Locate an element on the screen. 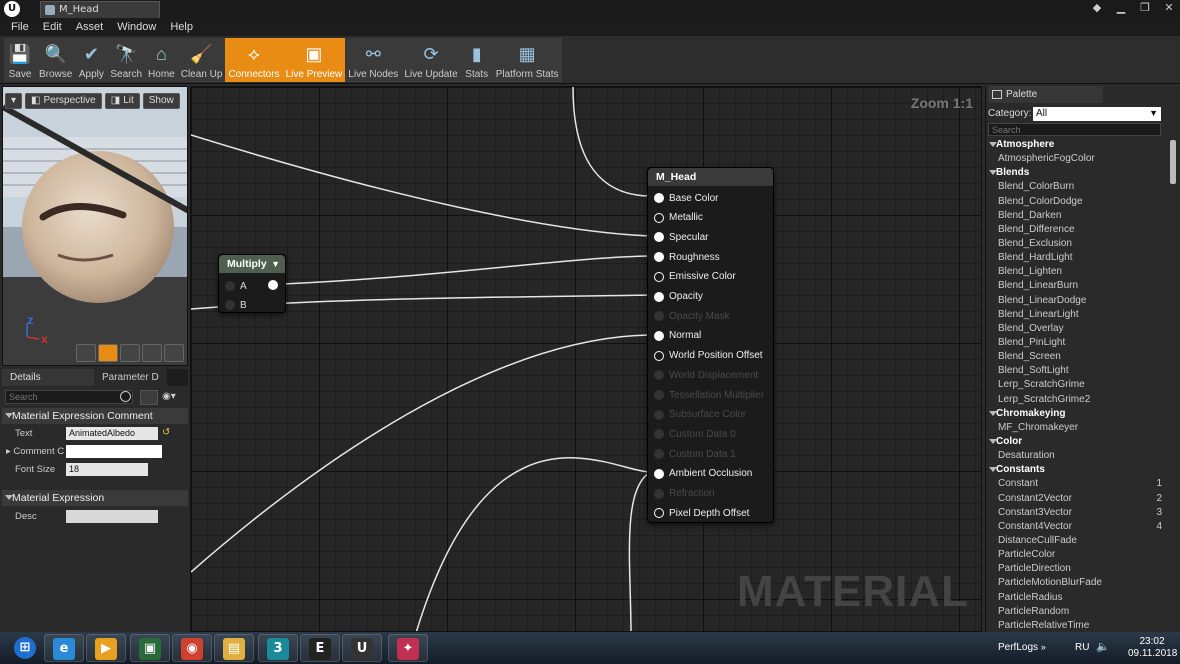  palette-item: Blend_LinearBurn is located at coordinates (1076, 286).